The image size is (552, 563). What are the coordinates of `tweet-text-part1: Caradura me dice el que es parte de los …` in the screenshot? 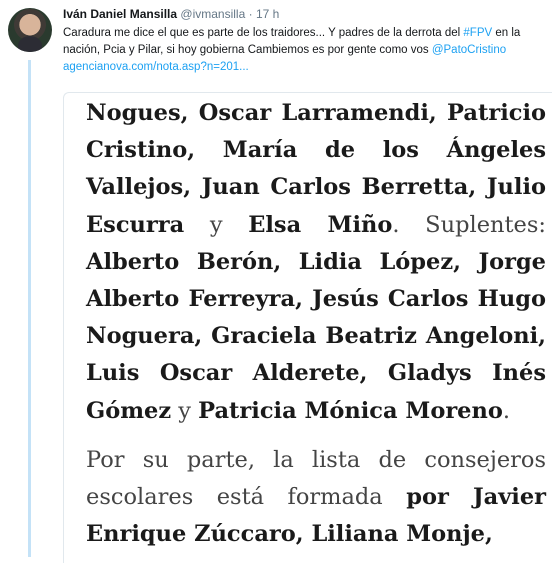 It's located at (263, 33).